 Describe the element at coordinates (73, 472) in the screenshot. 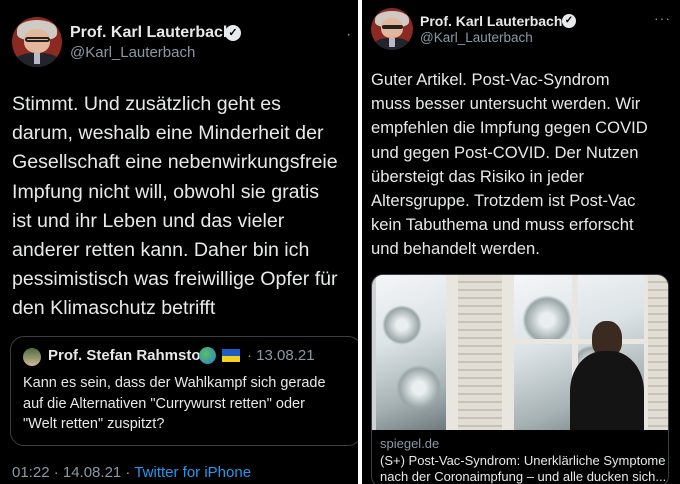

I see `tweet-timestamp: 01:22 · 14.08.21 ·` at that location.